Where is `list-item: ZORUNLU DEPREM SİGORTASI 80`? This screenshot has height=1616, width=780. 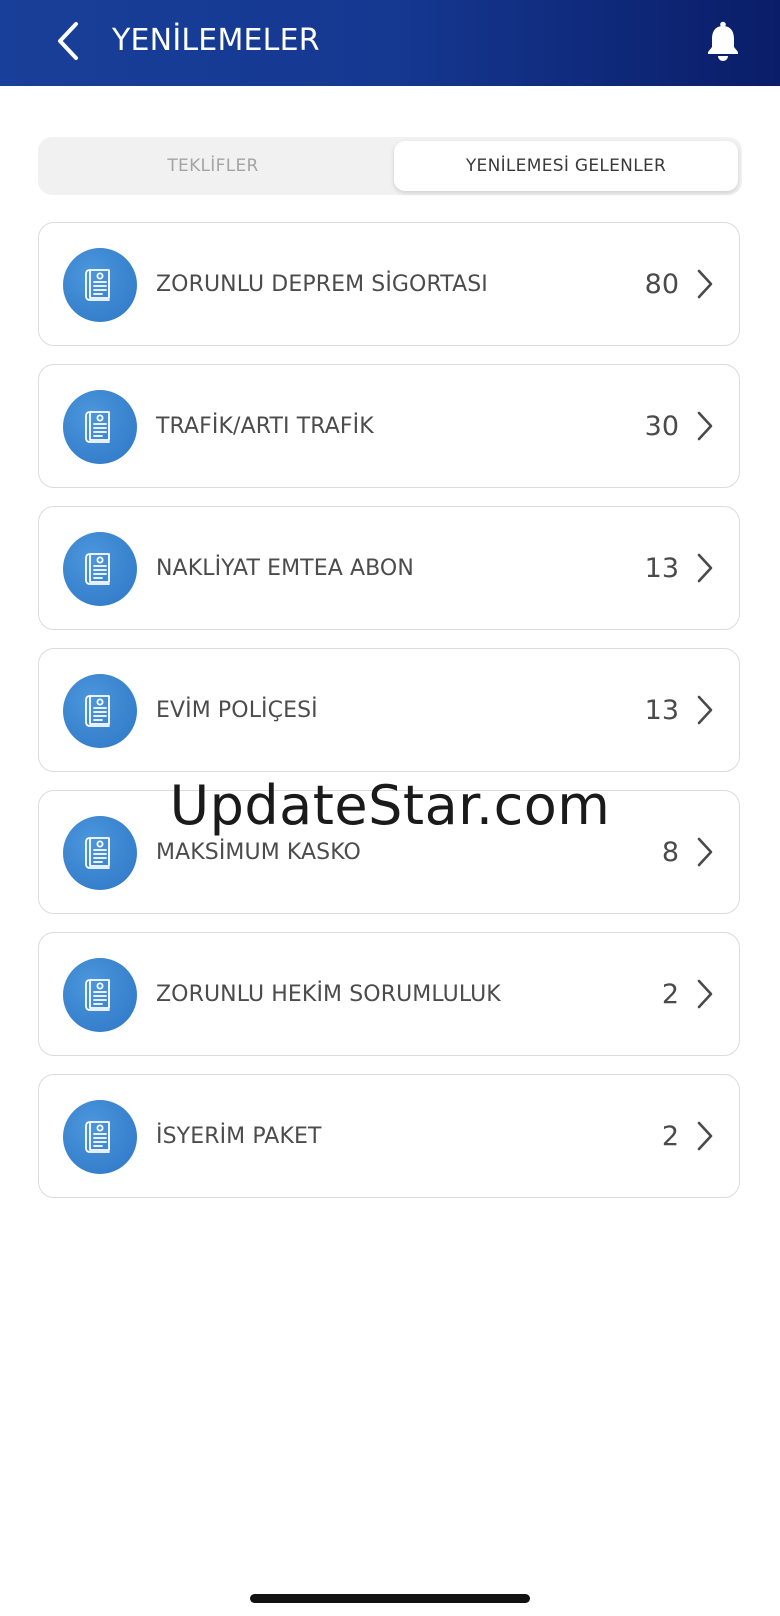
list-item: ZORUNLU DEPREM SİGORTASI 80 is located at coordinates (389, 284).